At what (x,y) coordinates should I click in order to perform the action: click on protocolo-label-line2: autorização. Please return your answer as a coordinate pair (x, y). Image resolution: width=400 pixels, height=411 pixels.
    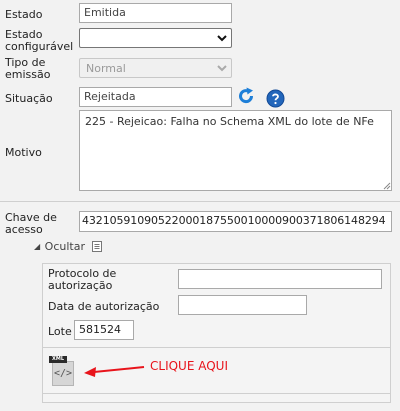
    Looking at the image, I should click on (80, 285).